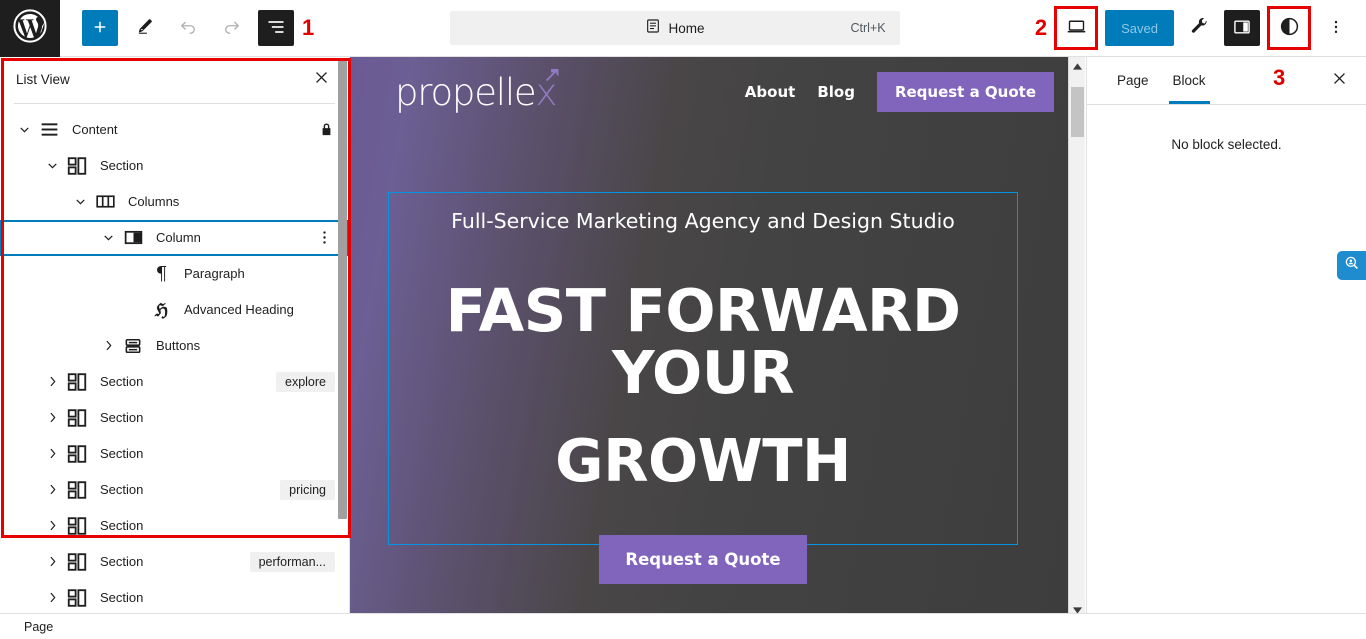 This screenshot has width=1366, height=639. Describe the element at coordinates (868, 28) in the screenshot. I see `document-shortcut: Ctrl+K` at that location.